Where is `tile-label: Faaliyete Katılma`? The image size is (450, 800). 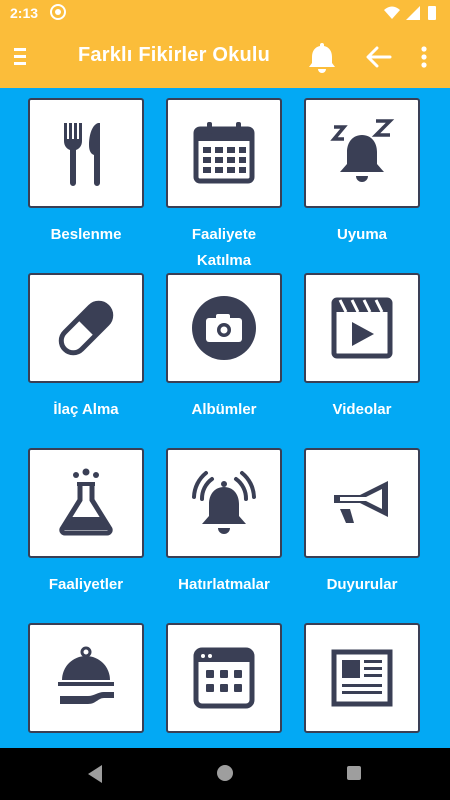 tile-label: Faaliyete Katılma is located at coordinates (224, 247).